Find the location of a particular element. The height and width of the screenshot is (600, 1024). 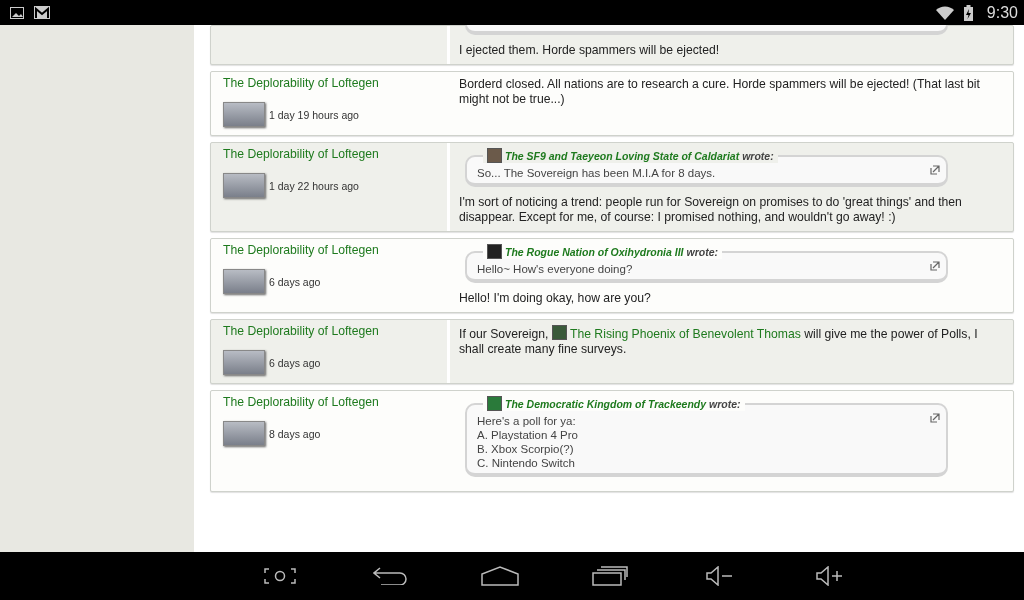

post-time: 8 days ago is located at coordinates (295, 433).